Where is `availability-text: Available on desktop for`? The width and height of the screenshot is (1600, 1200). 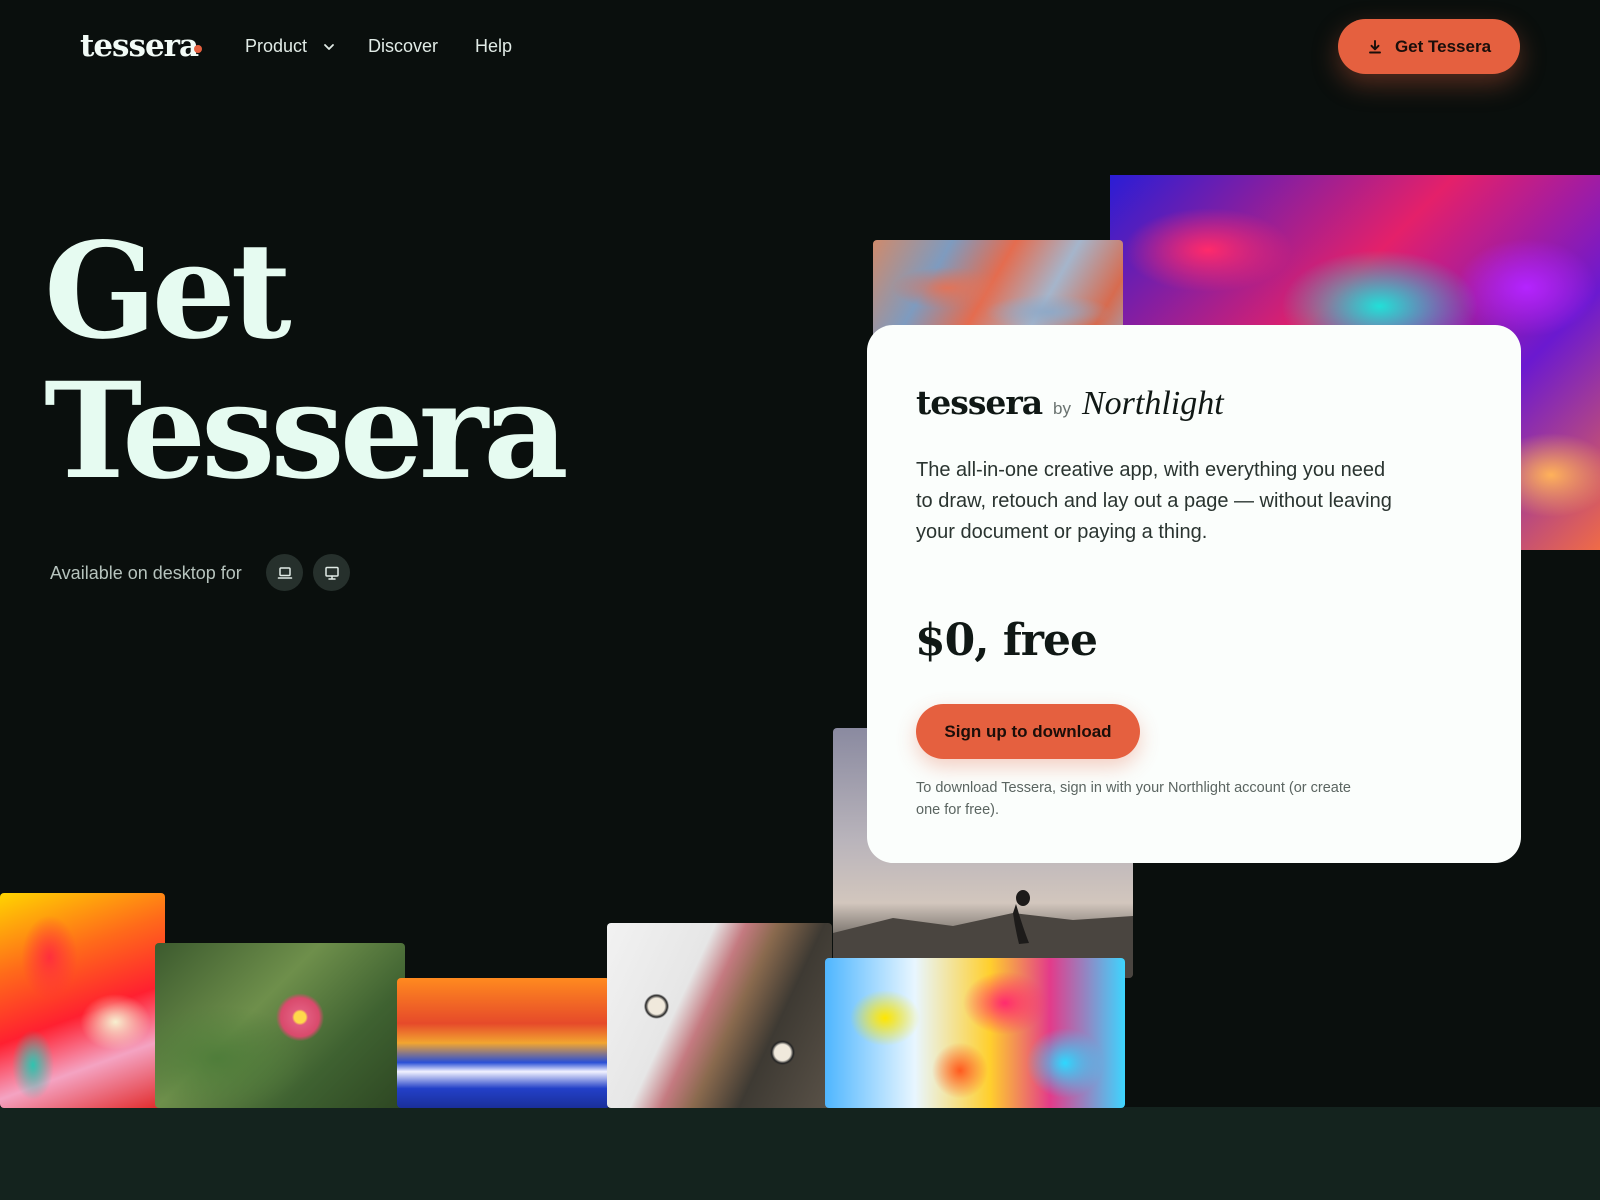
availability-text: Available on desktop for is located at coordinates (146, 573).